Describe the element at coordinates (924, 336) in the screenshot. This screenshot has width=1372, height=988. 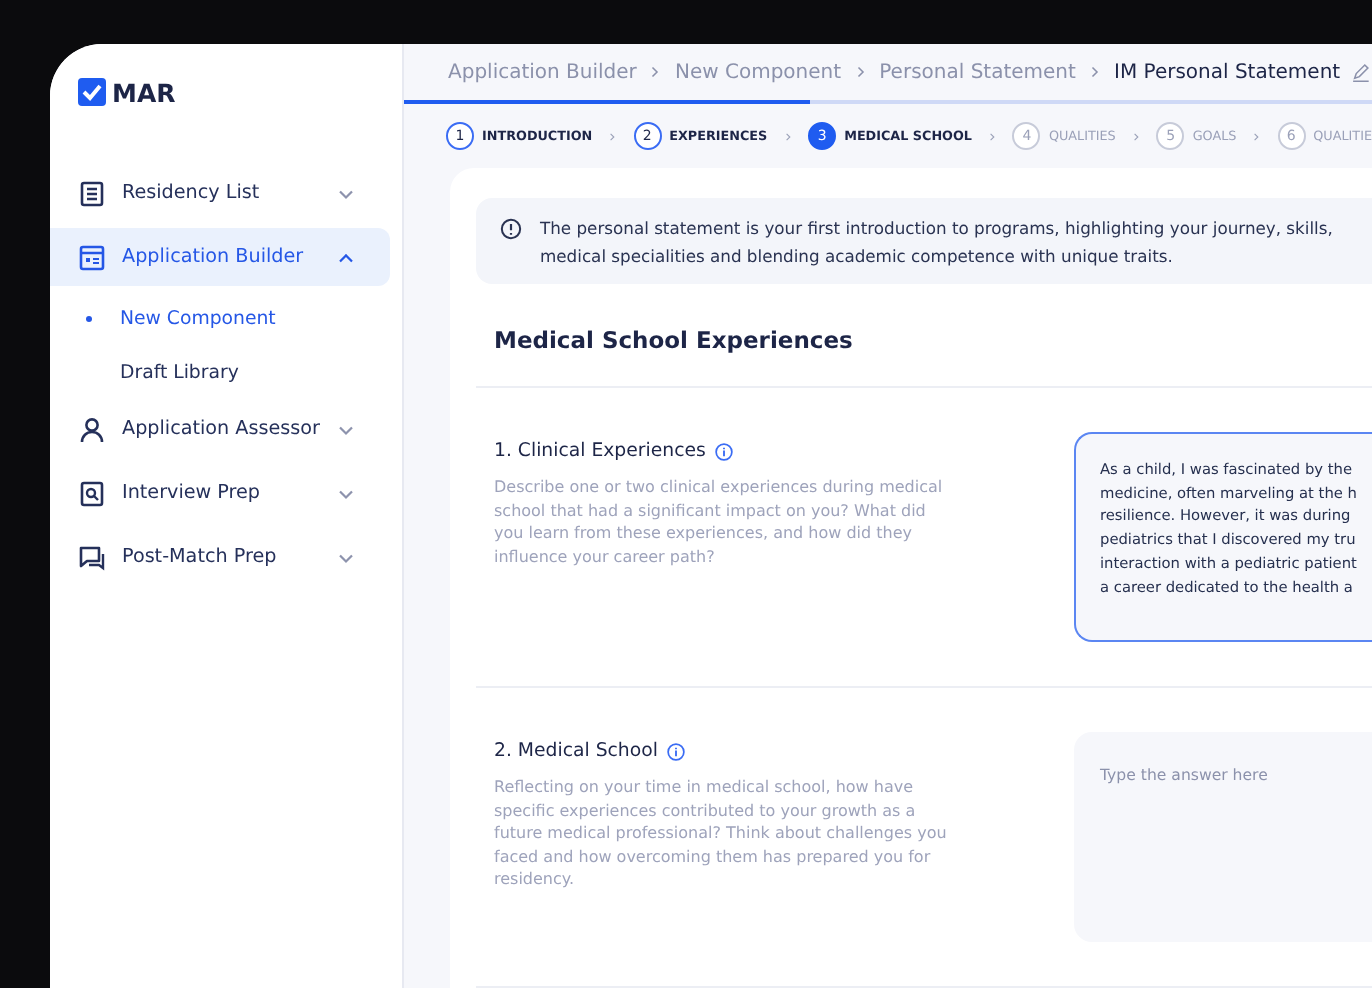
I see `section-title: Medical School Experiences` at that location.